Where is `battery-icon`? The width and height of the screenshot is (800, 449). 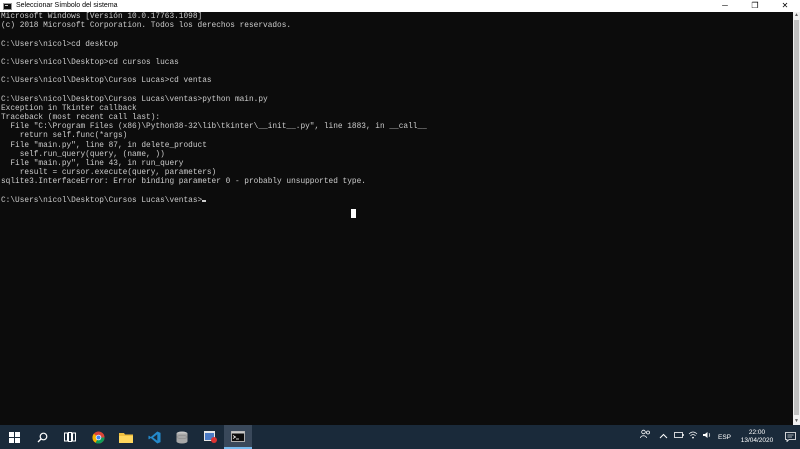
battery-icon is located at coordinates (679, 437).